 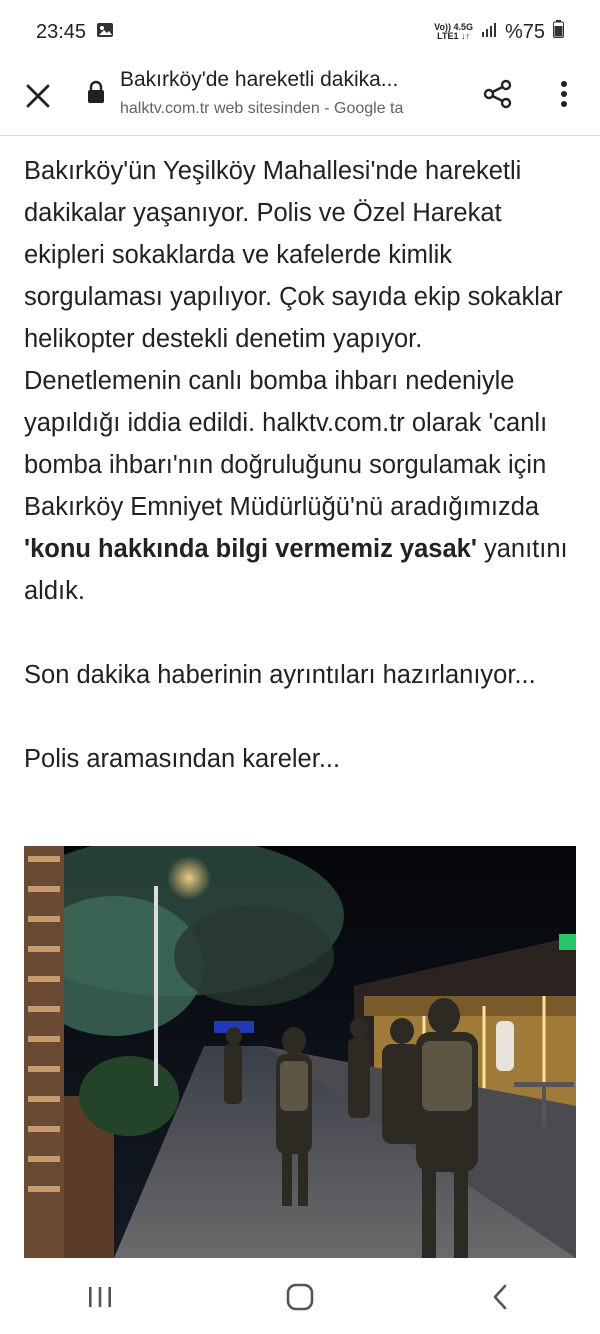 What do you see at coordinates (61, 31) in the screenshot?
I see `status-time: 23:45` at bounding box center [61, 31].